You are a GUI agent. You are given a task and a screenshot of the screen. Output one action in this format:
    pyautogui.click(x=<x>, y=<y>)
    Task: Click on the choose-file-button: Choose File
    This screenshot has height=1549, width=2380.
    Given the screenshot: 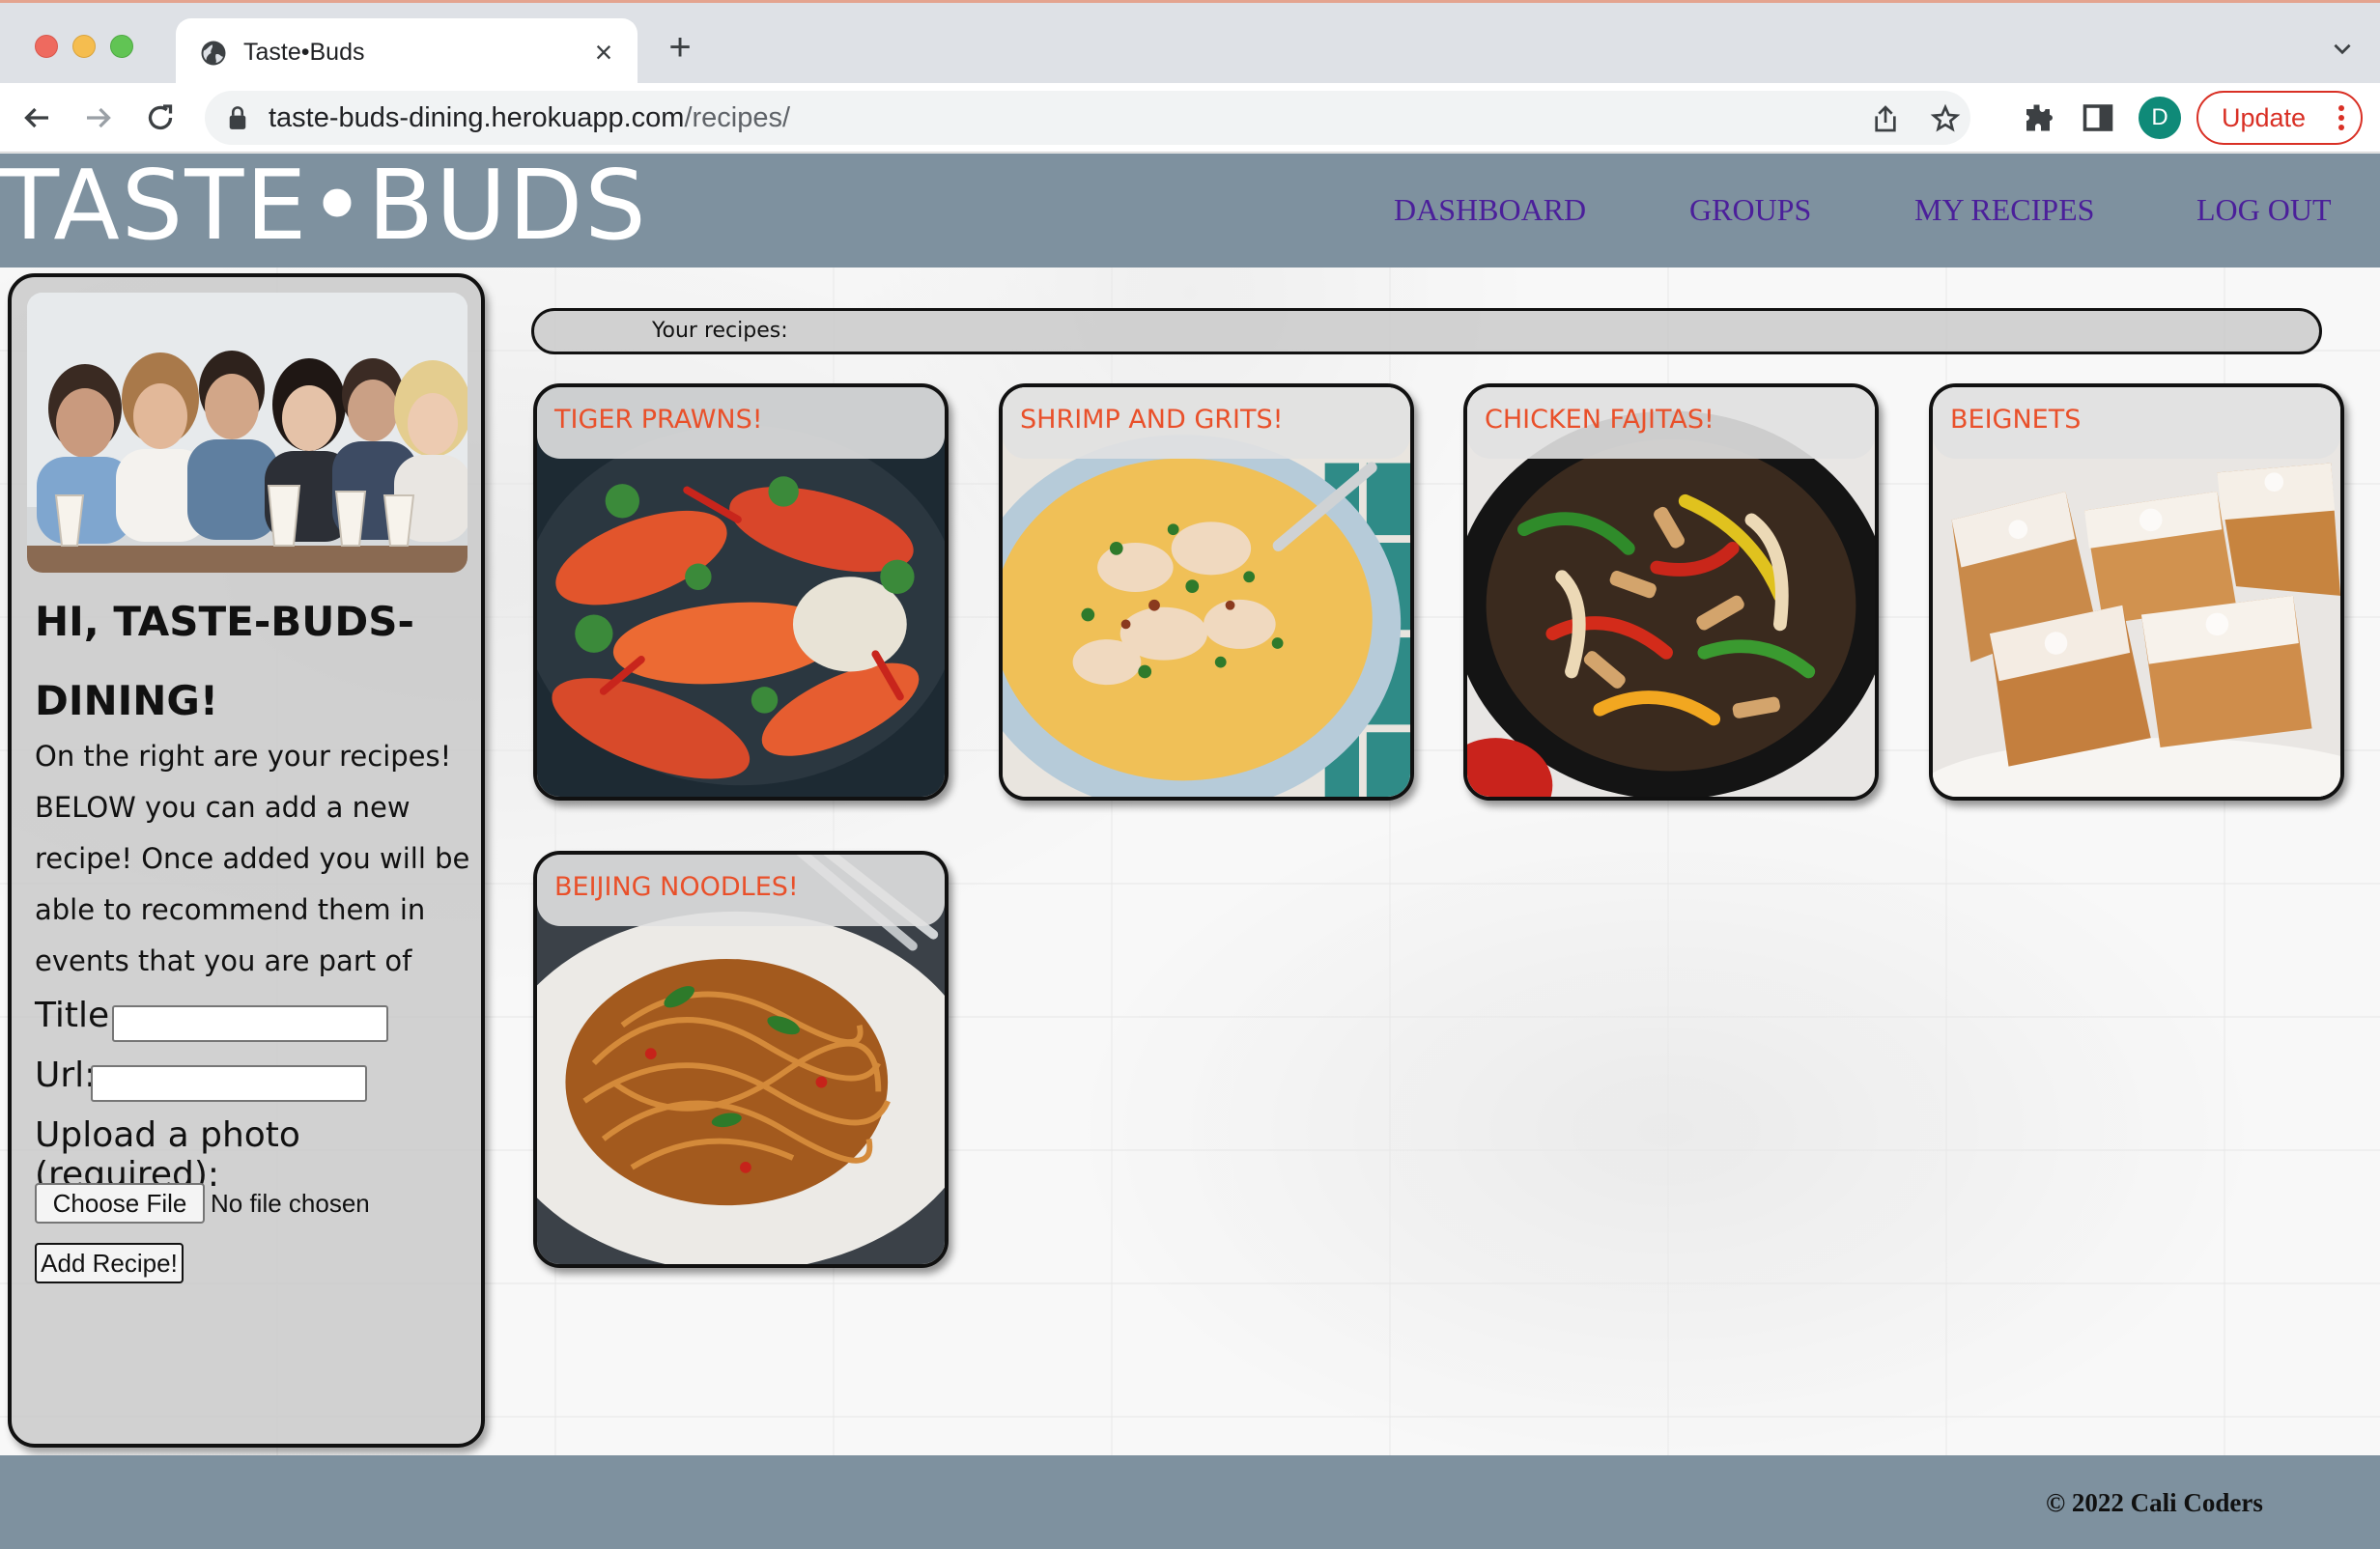 What is the action you would take?
    pyautogui.click(x=120, y=1203)
    